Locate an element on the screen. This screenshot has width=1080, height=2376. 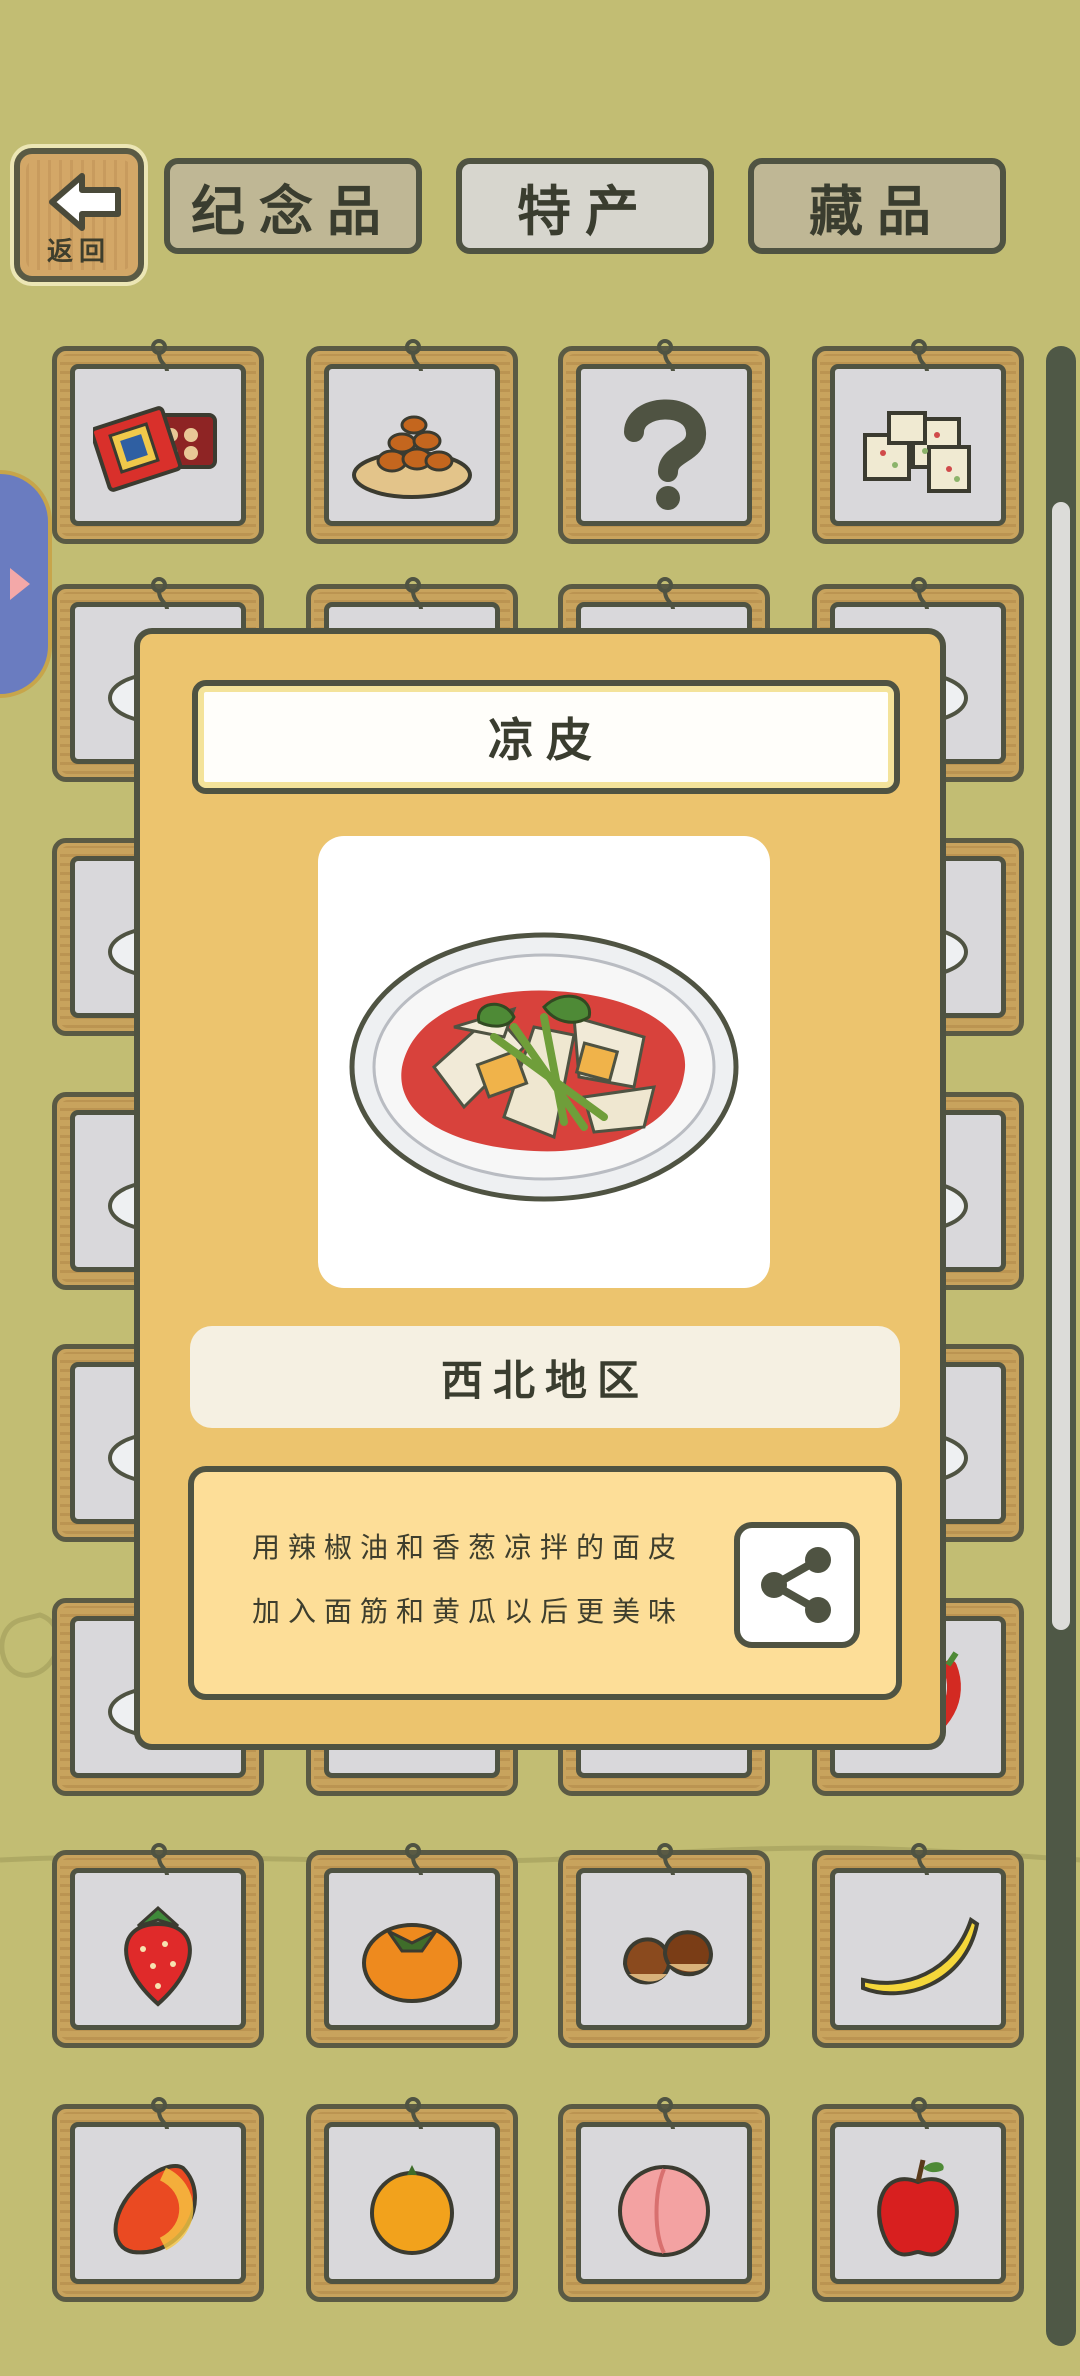
share-button is located at coordinates (797, 1585).